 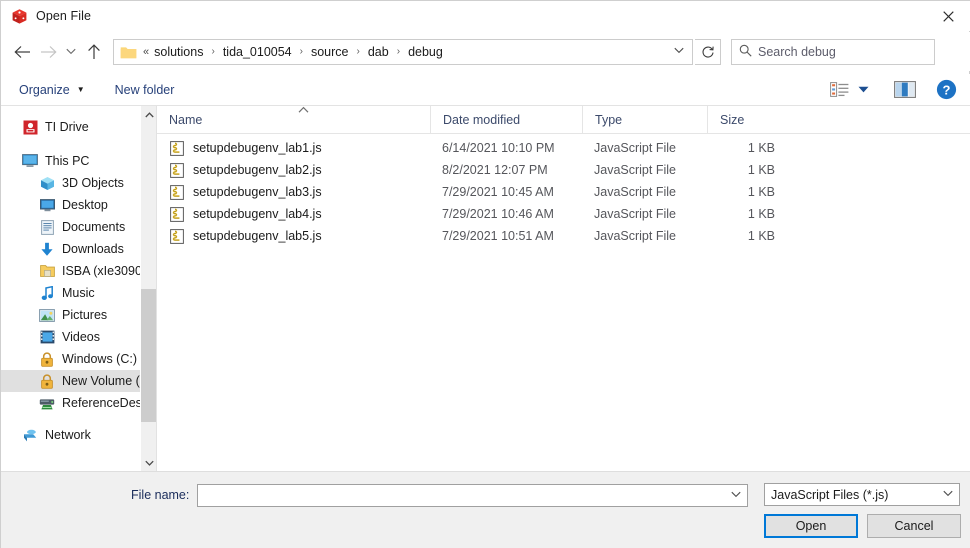 I want to click on locked-drive-icon, so click(x=47, y=381).